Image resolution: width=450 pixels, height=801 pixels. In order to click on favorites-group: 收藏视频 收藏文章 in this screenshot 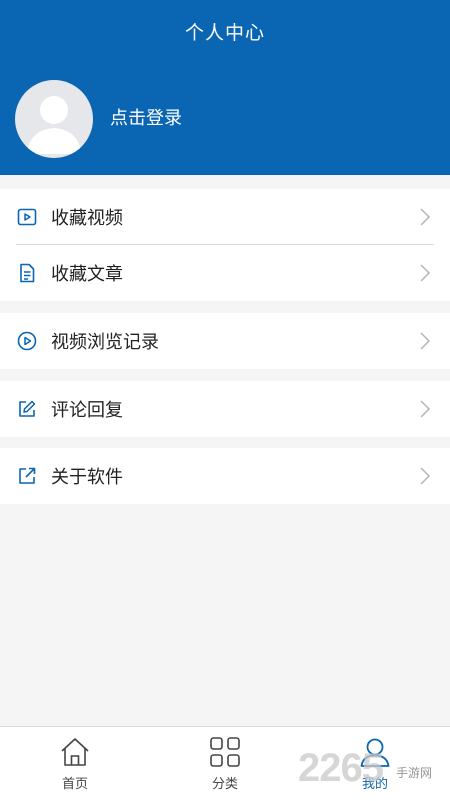, I will do `click(225, 245)`.